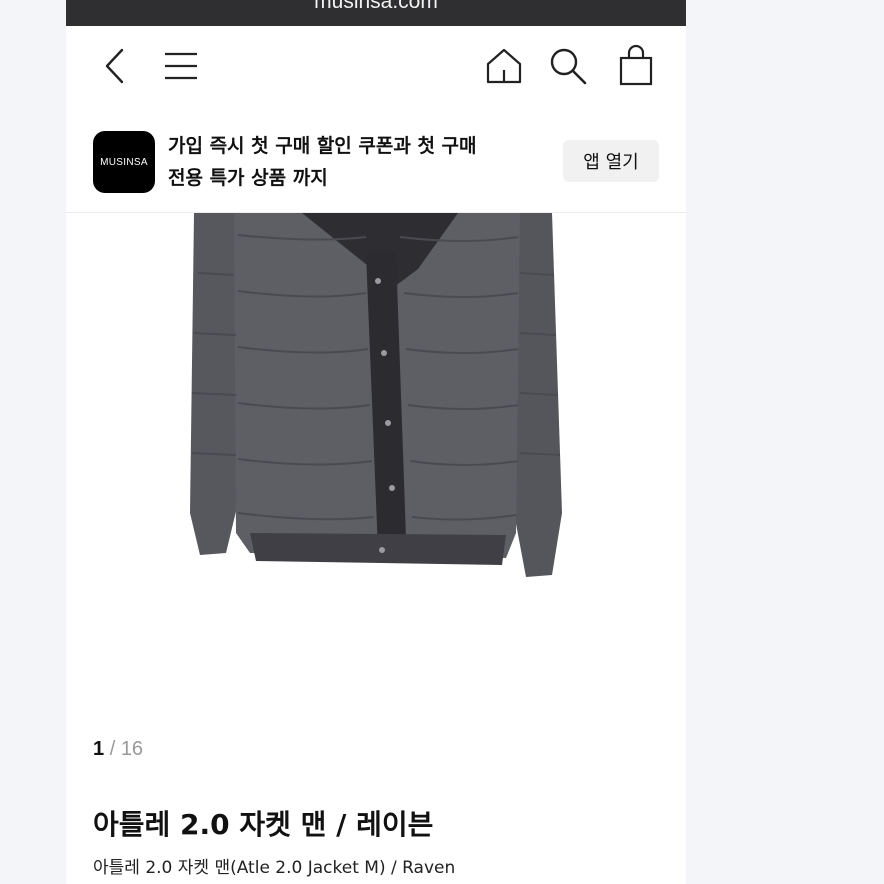 This screenshot has height=884, width=884. I want to click on left-sleeve, so click(214, 384).